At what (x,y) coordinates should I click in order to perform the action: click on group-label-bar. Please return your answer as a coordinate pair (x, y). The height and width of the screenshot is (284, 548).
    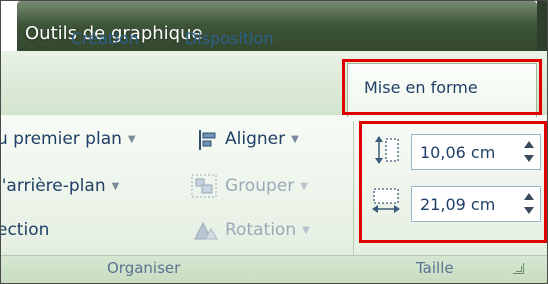
    Looking at the image, I should click on (274, 269).